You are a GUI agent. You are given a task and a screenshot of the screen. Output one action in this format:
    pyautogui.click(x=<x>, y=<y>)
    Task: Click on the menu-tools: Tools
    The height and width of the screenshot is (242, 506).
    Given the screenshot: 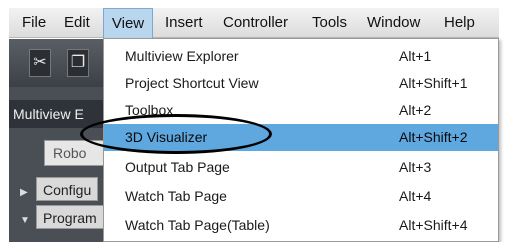 What is the action you would take?
    pyautogui.click(x=329, y=23)
    